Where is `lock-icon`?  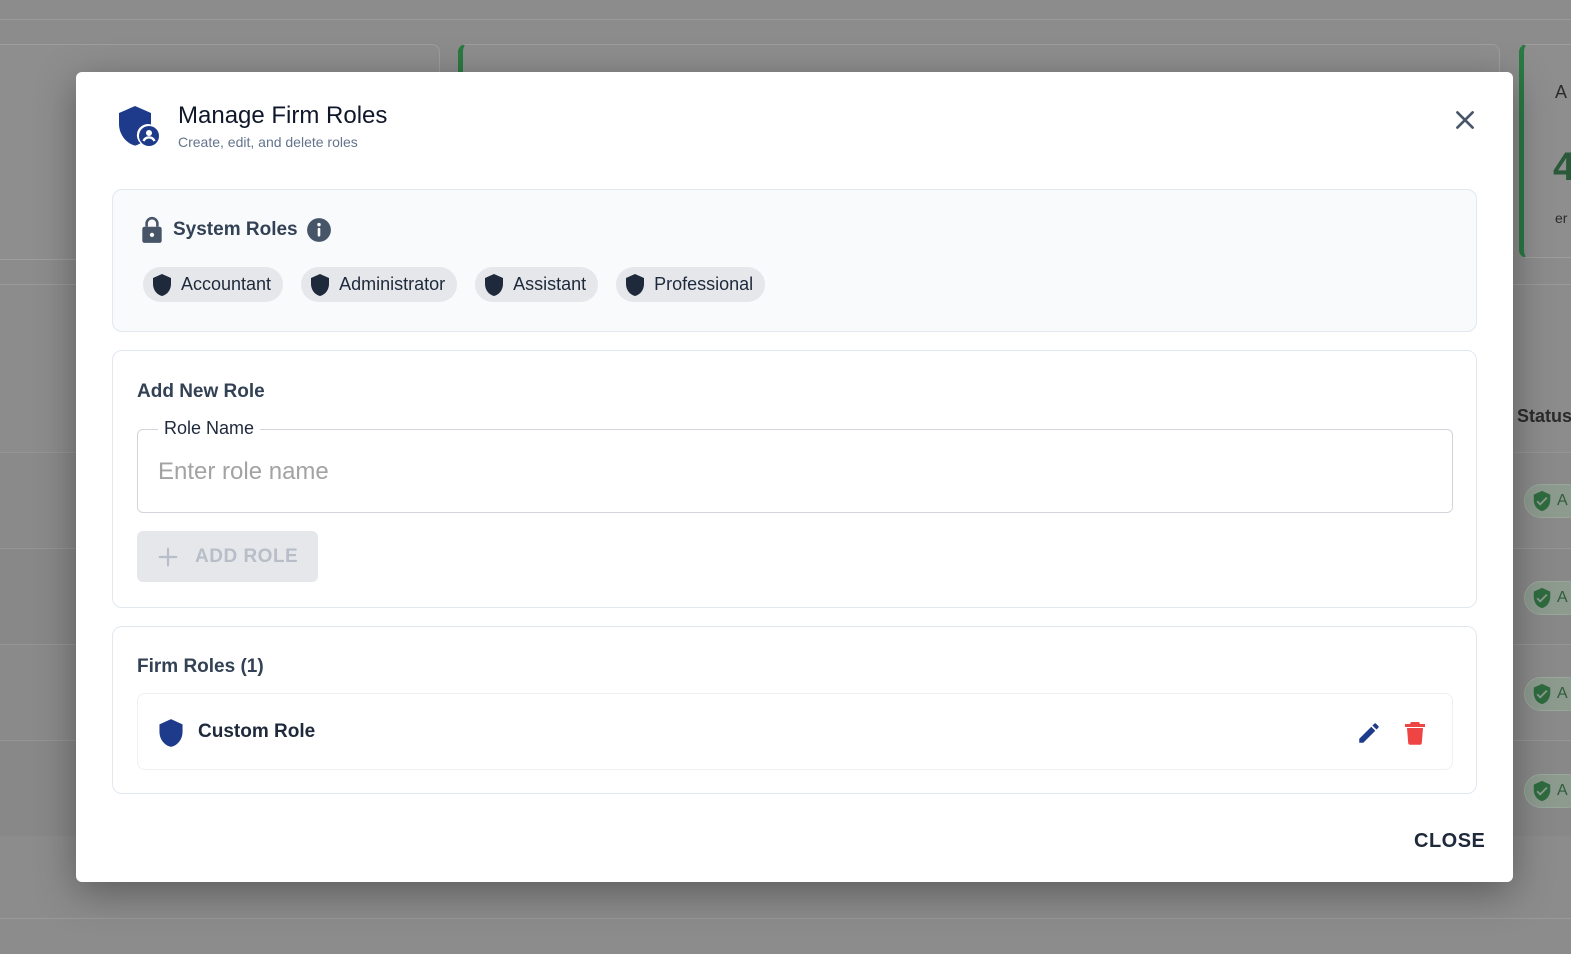
lock-icon is located at coordinates (152, 229).